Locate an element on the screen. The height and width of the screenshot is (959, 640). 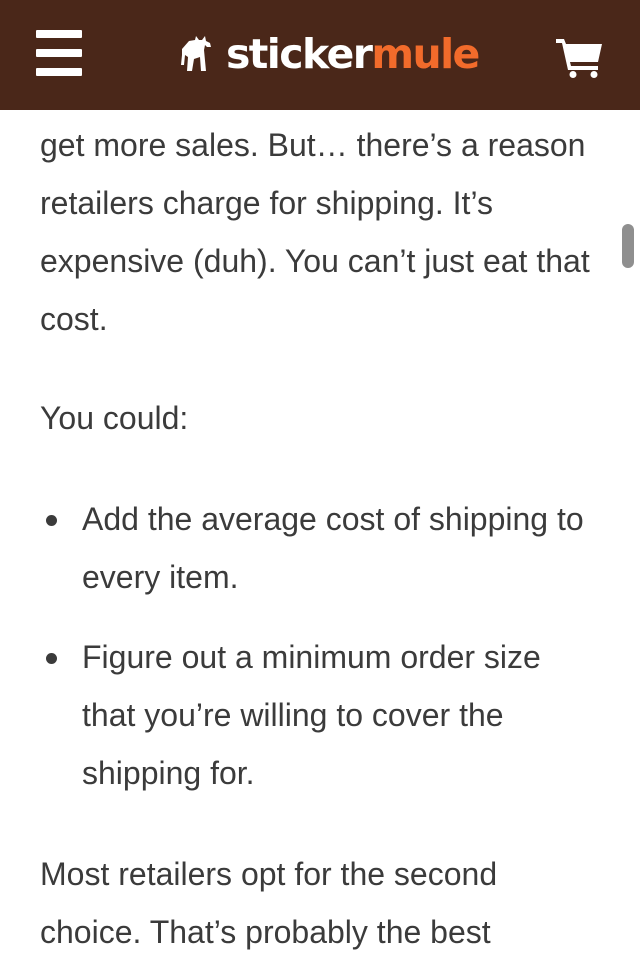
site-logo: stickermule is located at coordinates (330, 54).